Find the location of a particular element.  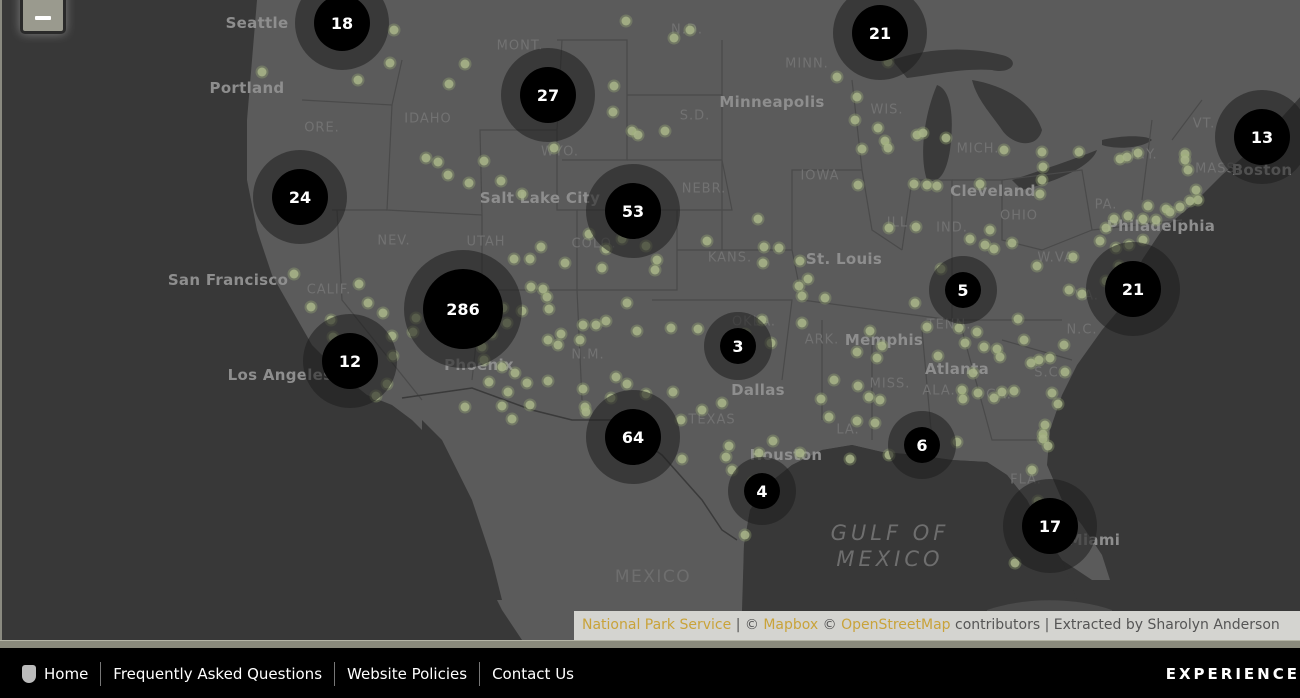

cluster-marker: 286 is located at coordinates (463, 309).